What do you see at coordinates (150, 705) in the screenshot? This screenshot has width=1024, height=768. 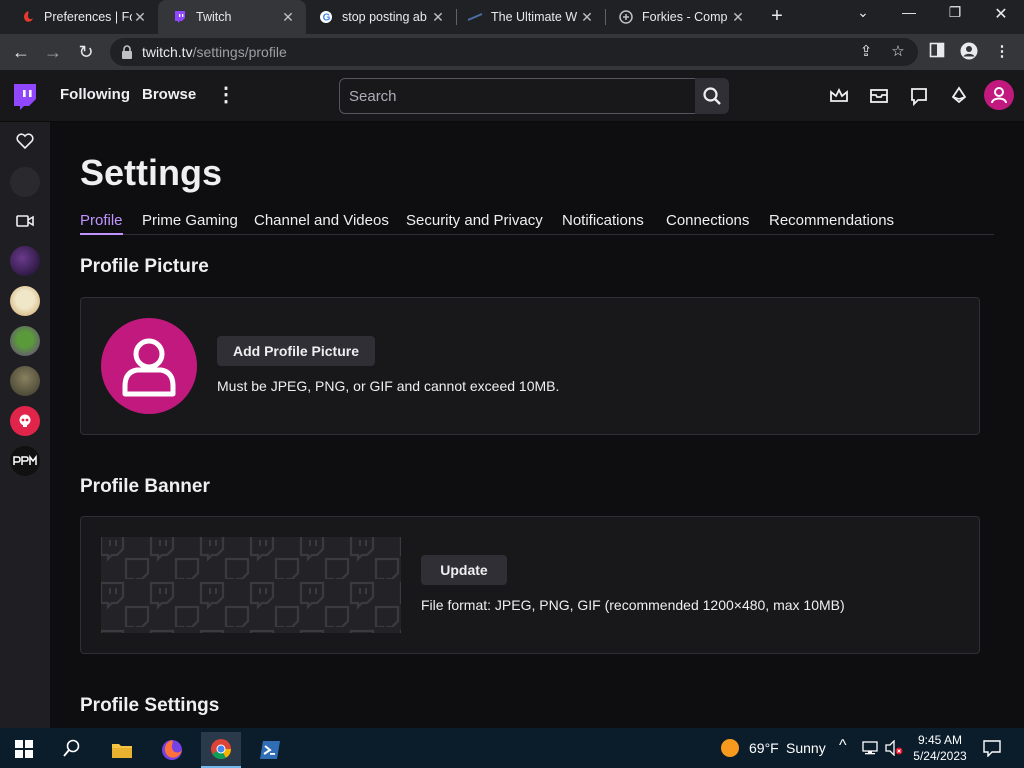 I see `profile-settings-heading: Profile Settings` at bounding box center [150, 705].